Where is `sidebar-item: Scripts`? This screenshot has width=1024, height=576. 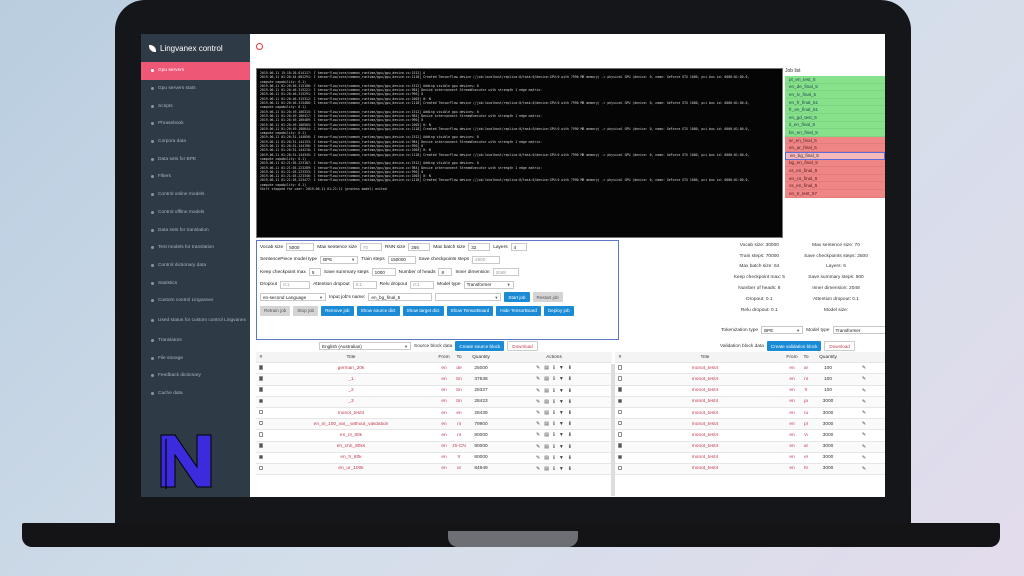
sidebar-item: Scripts is located at coordinates (195, 106).